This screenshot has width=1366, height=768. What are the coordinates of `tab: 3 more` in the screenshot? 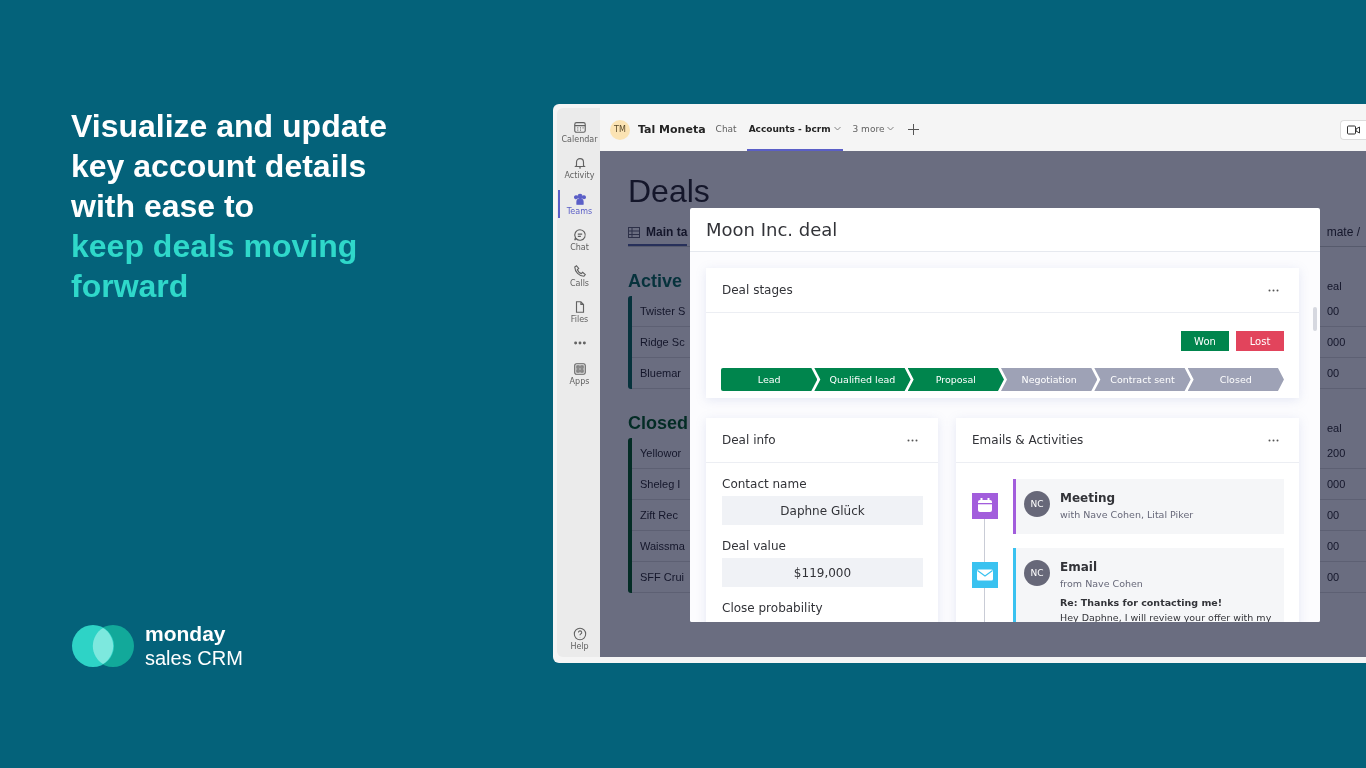 It's located at (873, 129).